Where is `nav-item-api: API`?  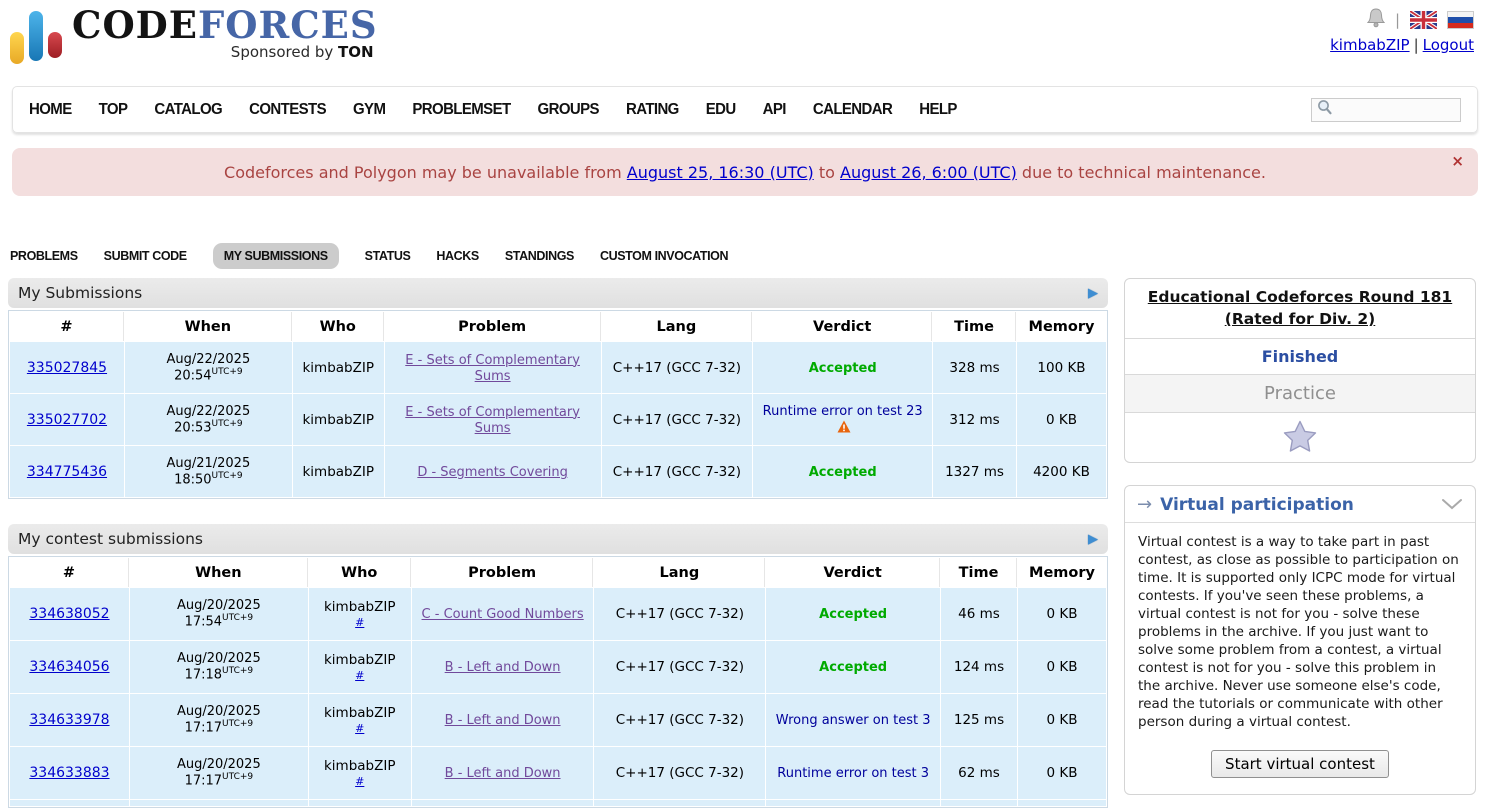
nav-item-api: API is located at coordinates (775, 110).